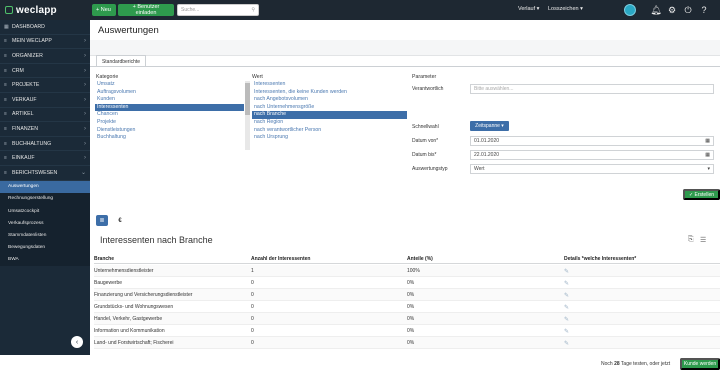 The image size is (720, 370). Describe the element at coordinates (672, 10) in the screenshot. I see `gear-icon: ⚙` at that location.